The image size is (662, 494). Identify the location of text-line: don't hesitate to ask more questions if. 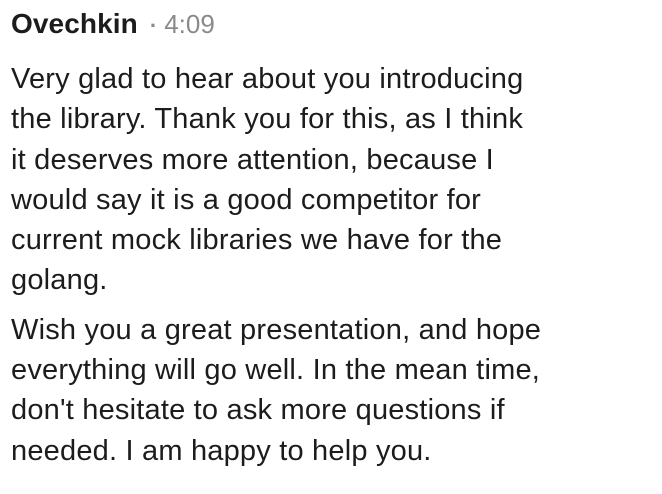
(258, 410).